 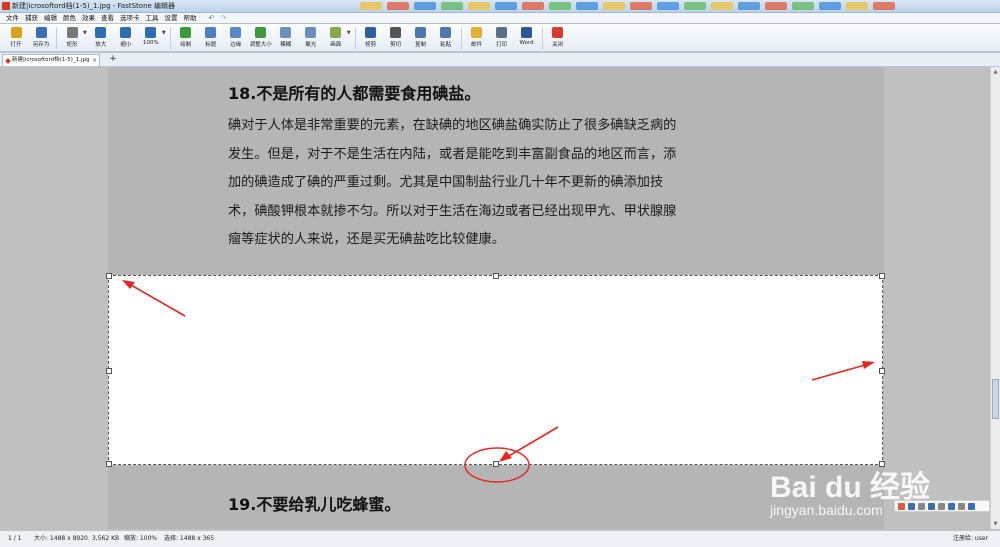 I want to click on tab-label: 新建|icrosoftord档(1-5)_1.jpg, so click(x=51, y=60).